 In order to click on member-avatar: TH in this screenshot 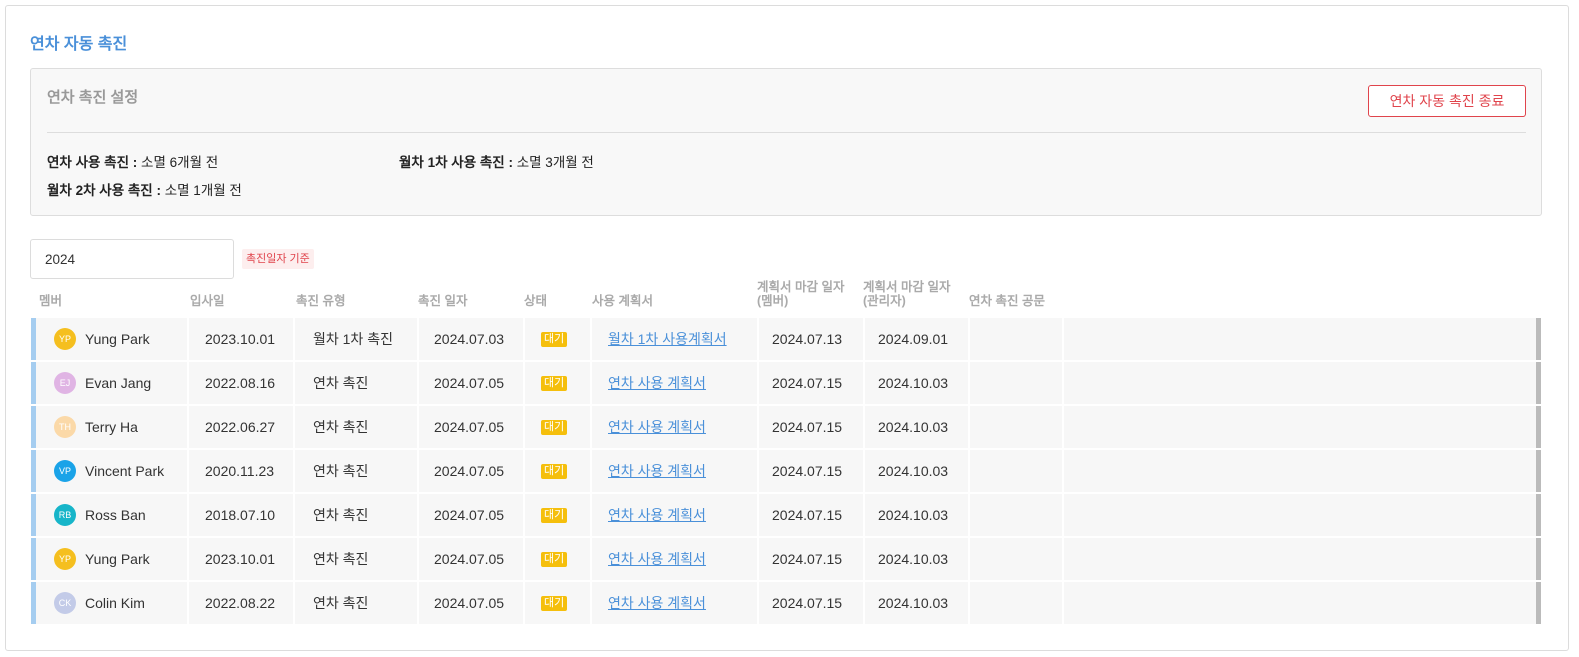, I will do `click(65, 427)`.